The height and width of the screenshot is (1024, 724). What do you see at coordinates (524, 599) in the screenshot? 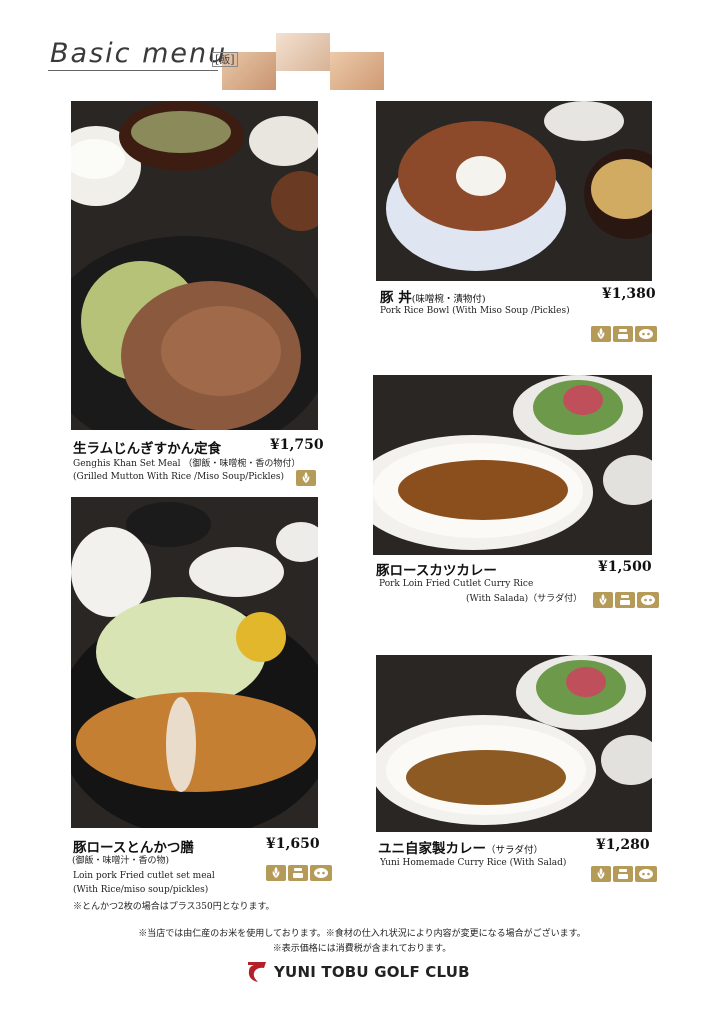
I see `item-desc-cutlet-curry-2: (With Salada)（サラダ付）` at bounding box center [524, 599].